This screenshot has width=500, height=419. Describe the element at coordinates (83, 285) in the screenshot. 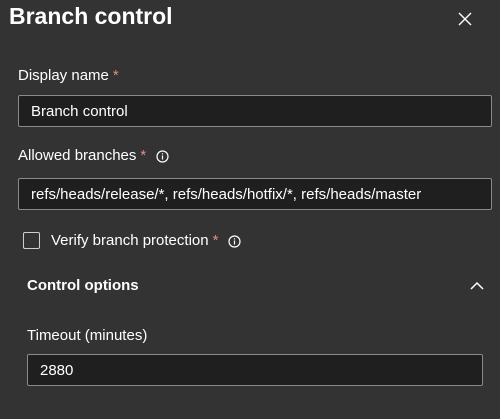

I see `control-options-title: Control options` at that location.